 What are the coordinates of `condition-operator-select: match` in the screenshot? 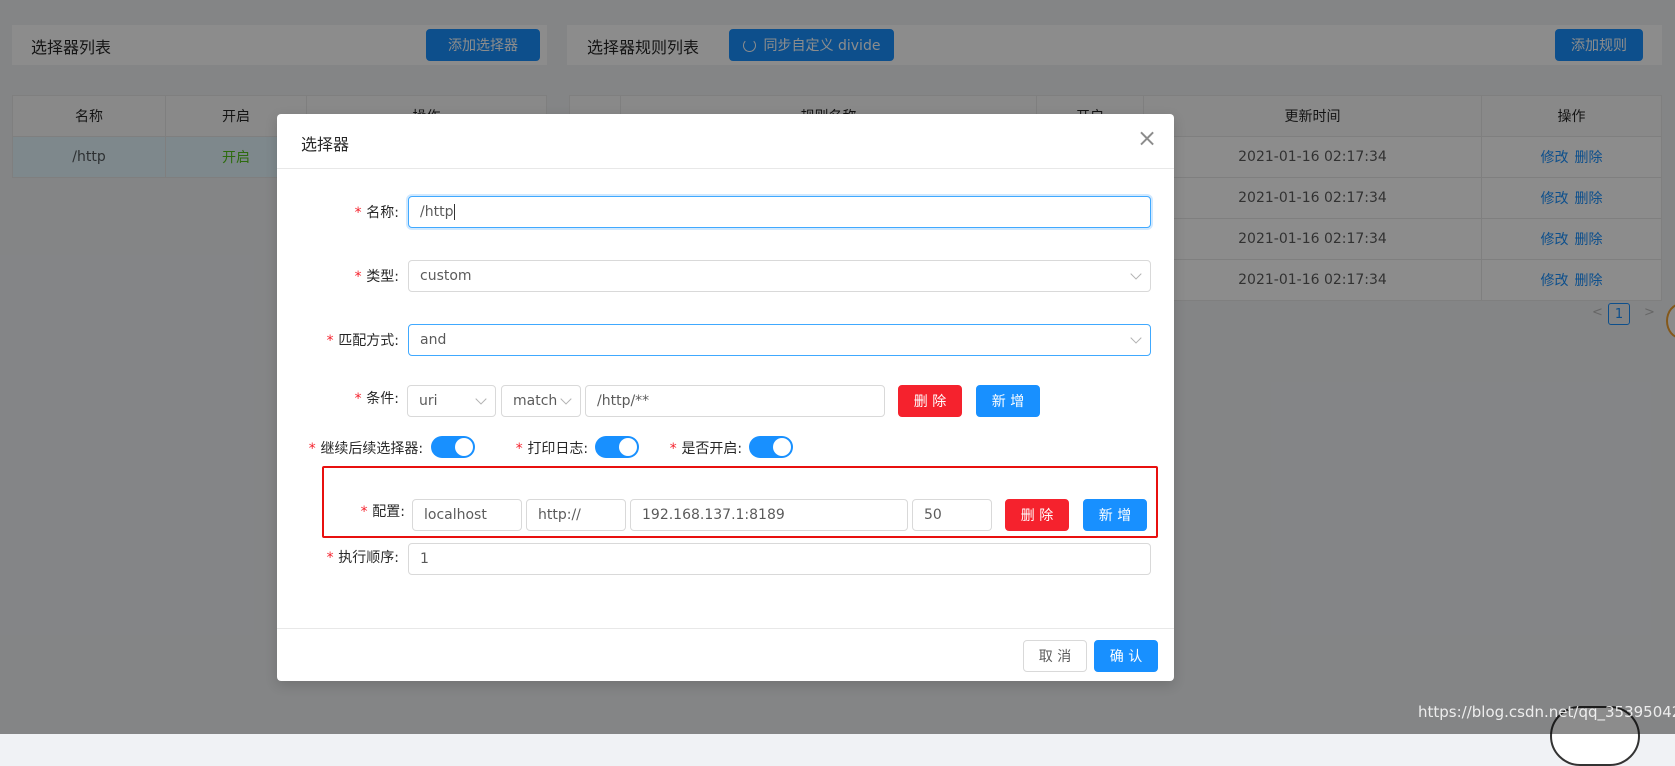 It's located at (541, 401).